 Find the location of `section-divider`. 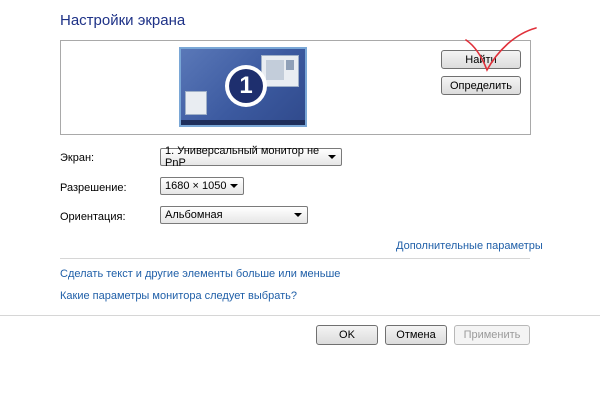

section-divider is located at coordinates (295, 258).